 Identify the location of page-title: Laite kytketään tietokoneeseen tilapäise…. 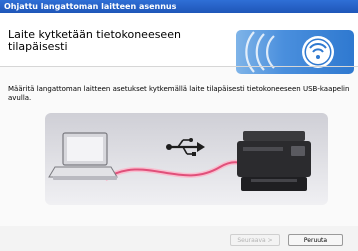
(113, 41).